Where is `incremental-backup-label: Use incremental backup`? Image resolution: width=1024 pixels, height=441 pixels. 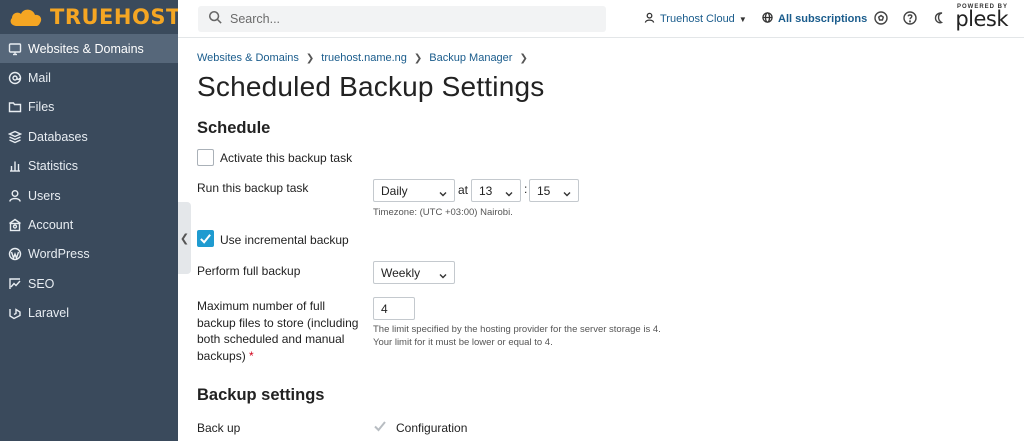
incremental-backup-label: Use incremental backup is located at coordinates (284, 240).